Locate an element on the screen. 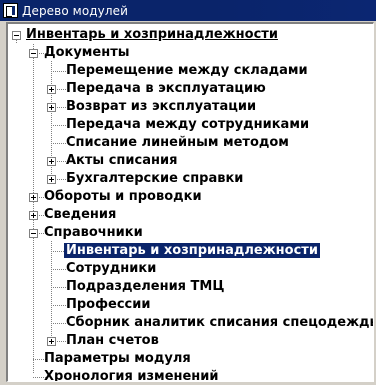  tree-node-turnovers: Обороты и проводки is located at coordinates (123, 197).